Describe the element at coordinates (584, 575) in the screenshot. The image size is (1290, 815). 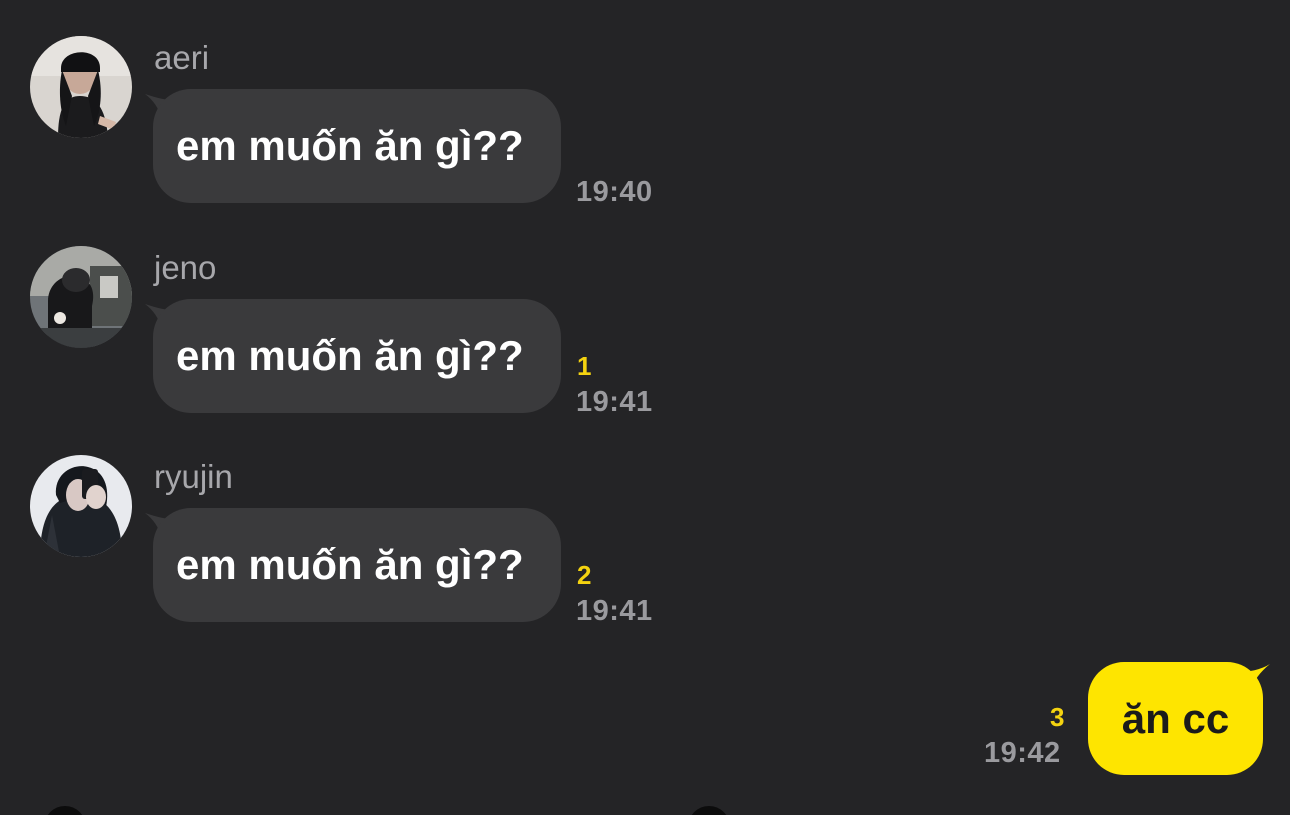
I see `unread-count: 2` at that location.